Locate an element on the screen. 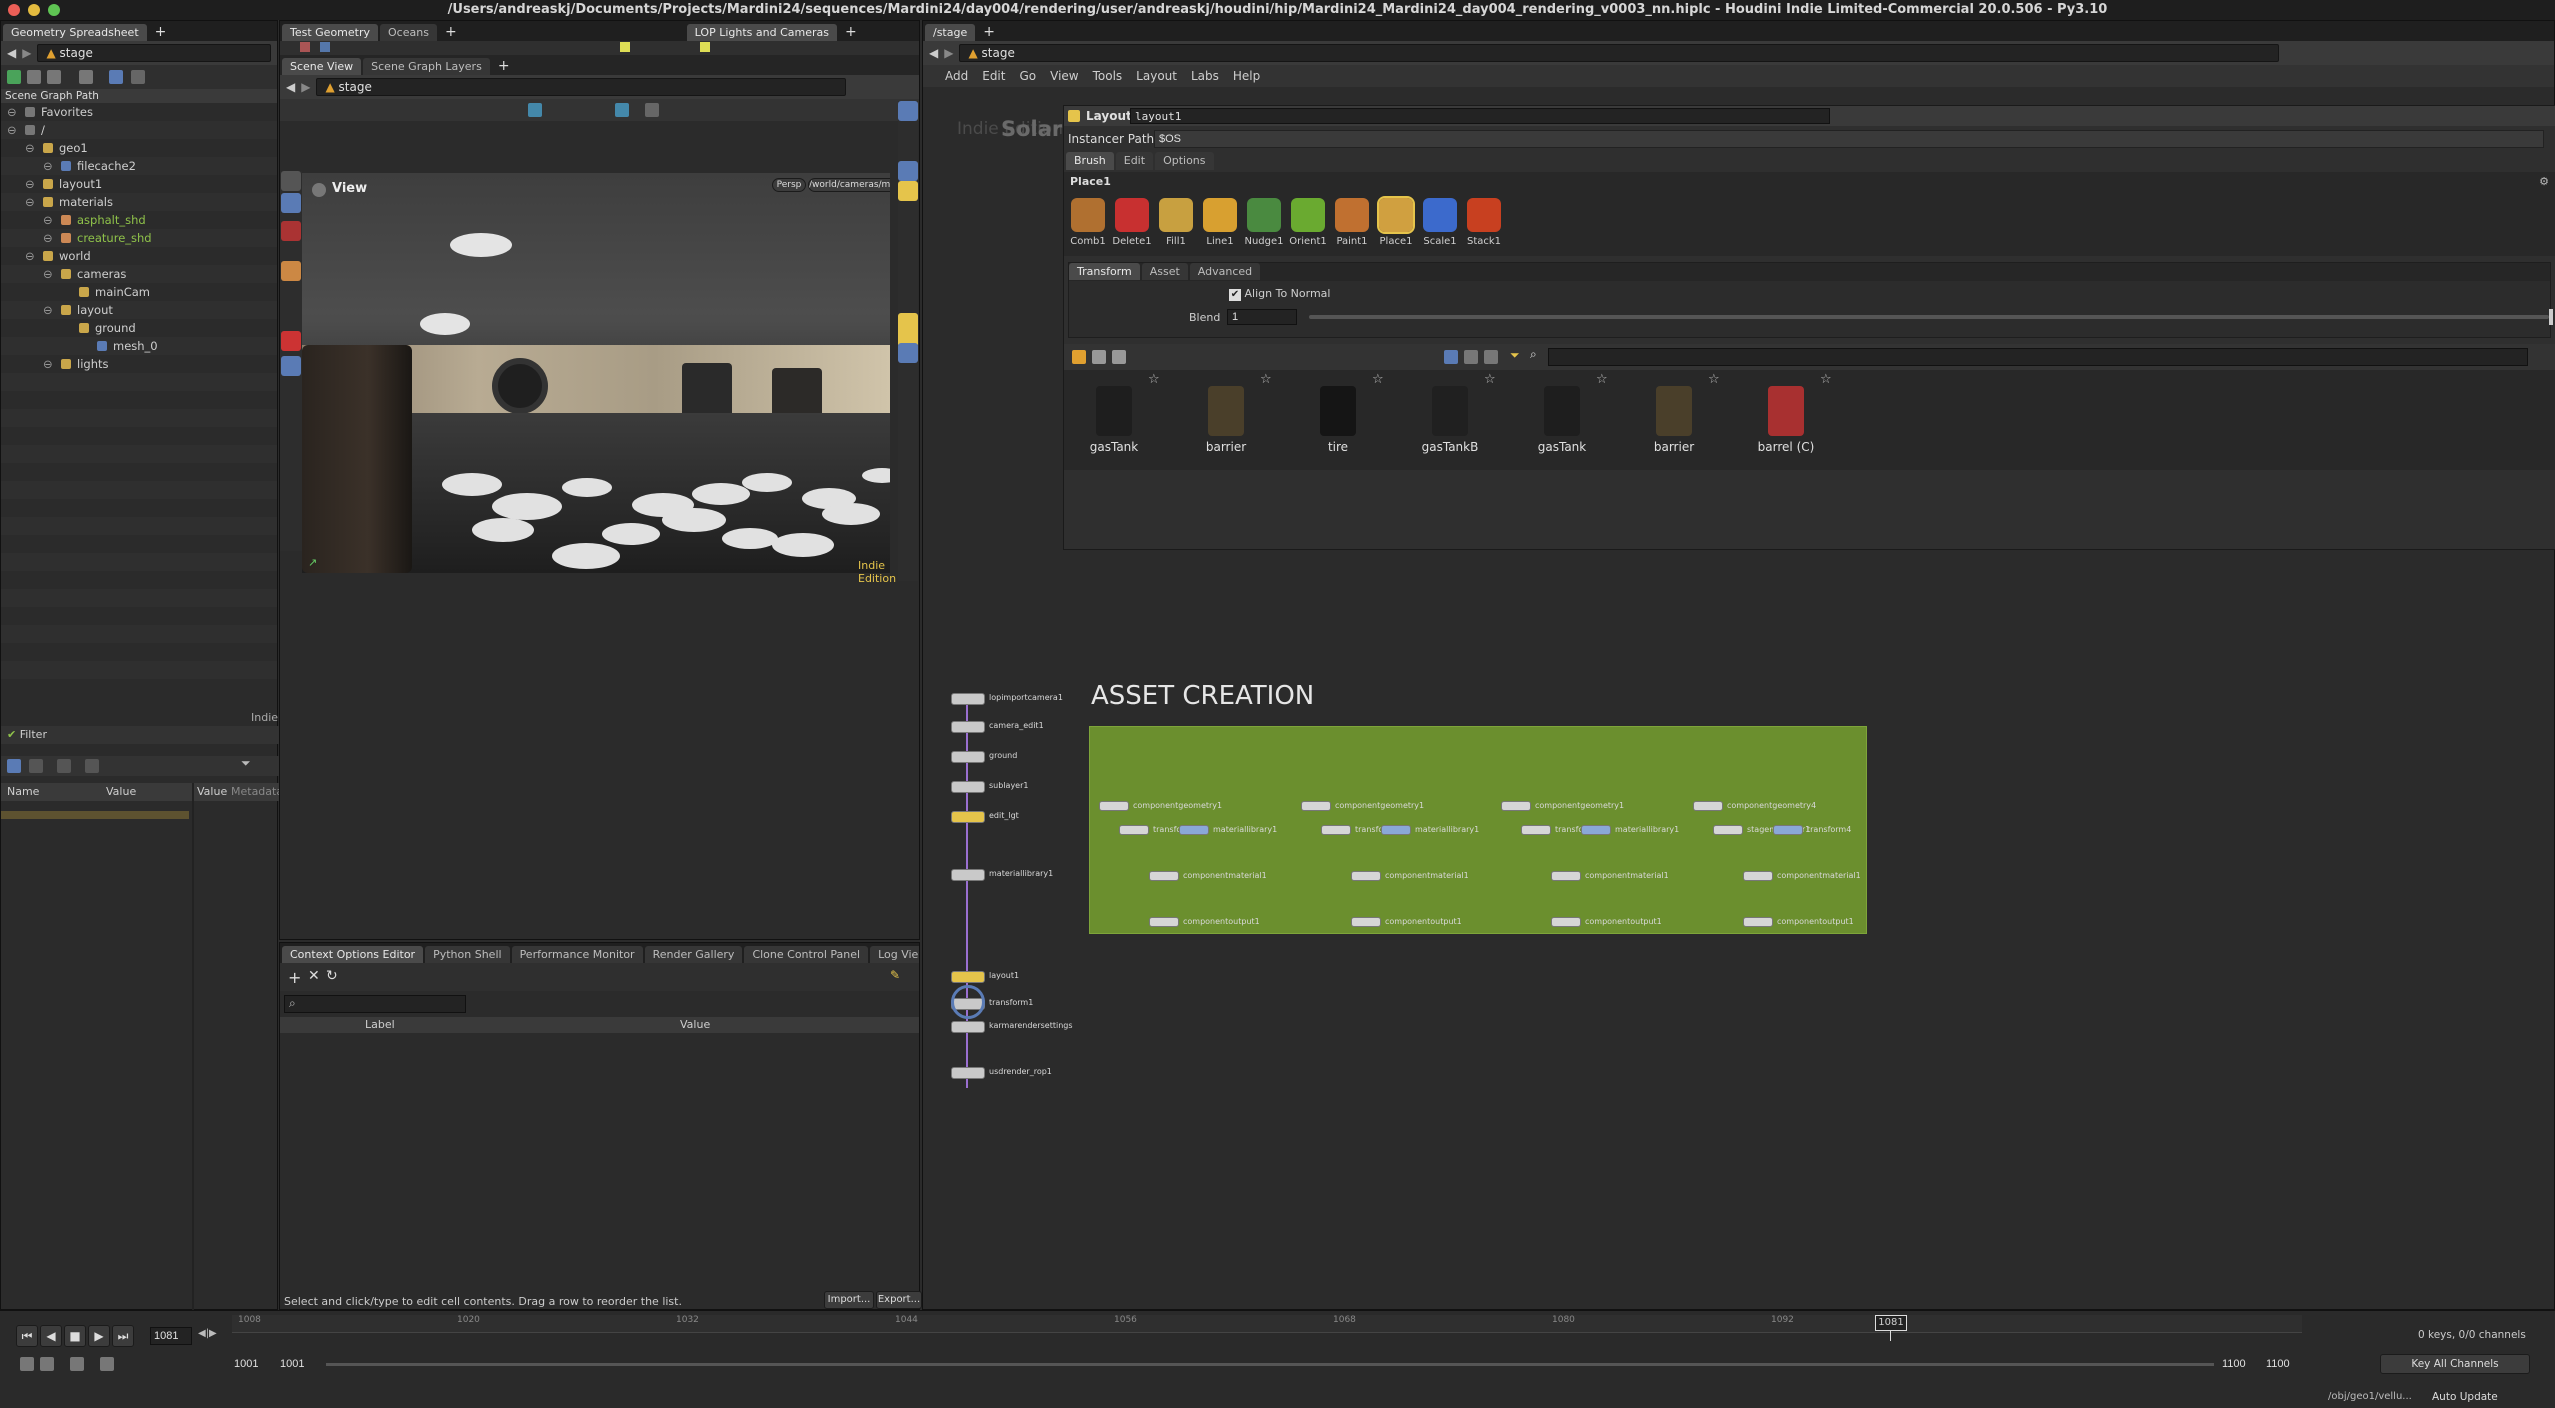 This screenshot has height=1408, width=2555. background-icon is located at coordinates (908, 353).